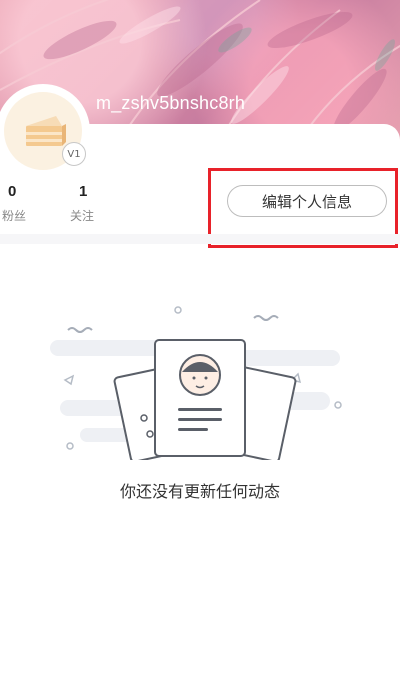 This screenshot has height=691, width=400. Describe the element at coordinates (83, 191) in the screenshot. I see `following-count: 1` at that location.